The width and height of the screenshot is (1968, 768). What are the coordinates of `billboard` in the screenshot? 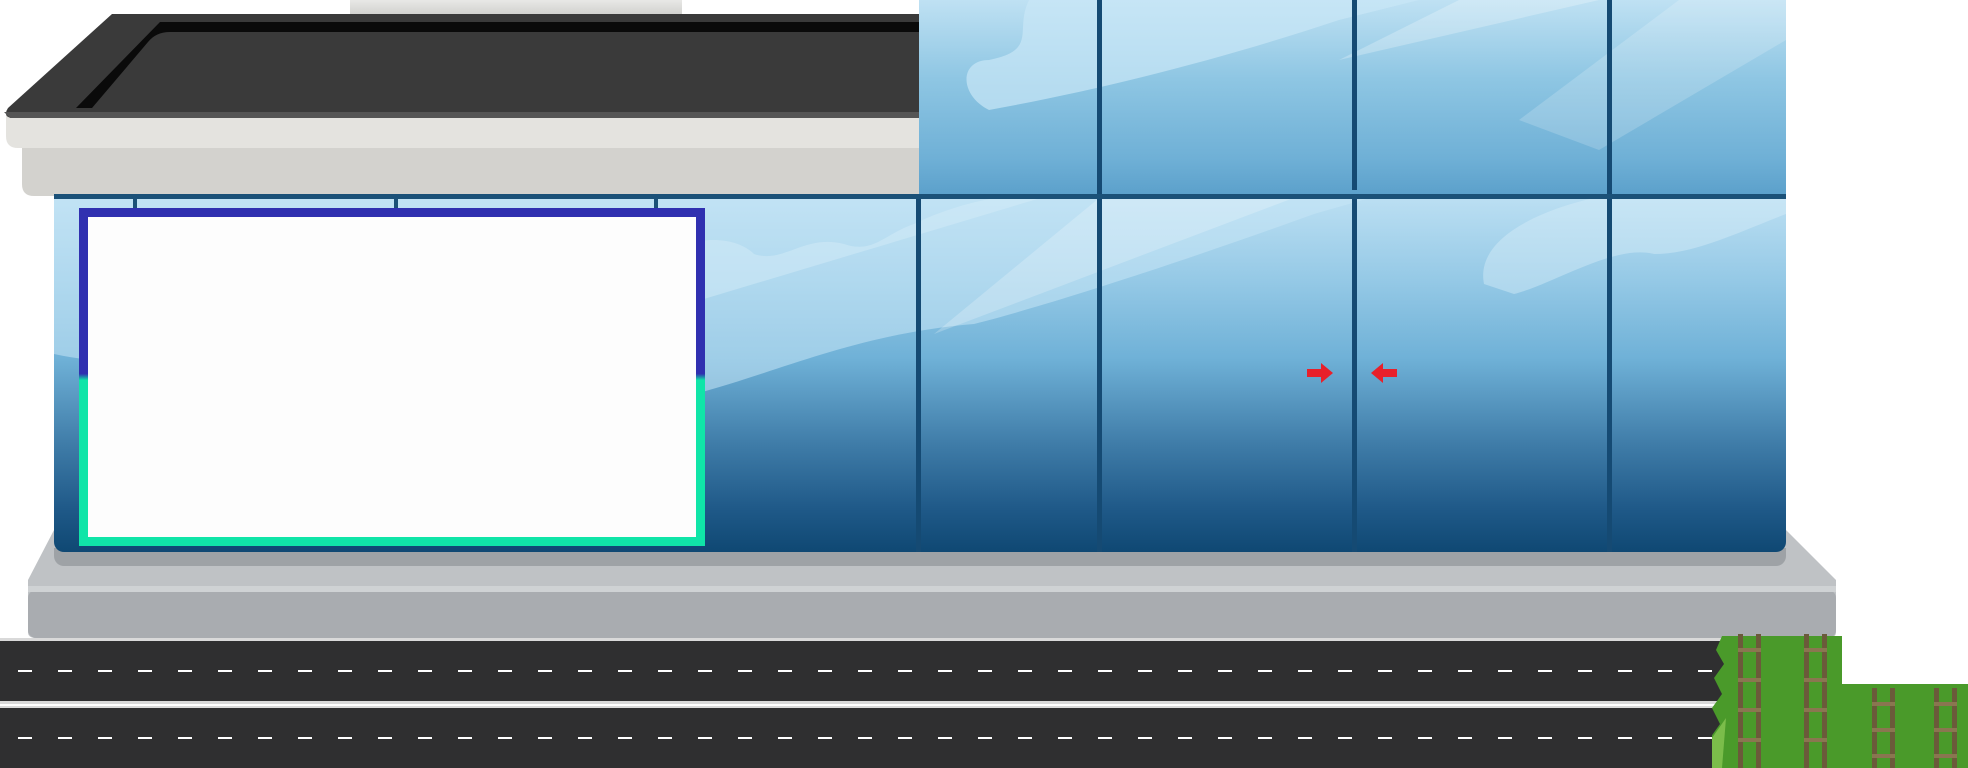 It's located at (392, 377).